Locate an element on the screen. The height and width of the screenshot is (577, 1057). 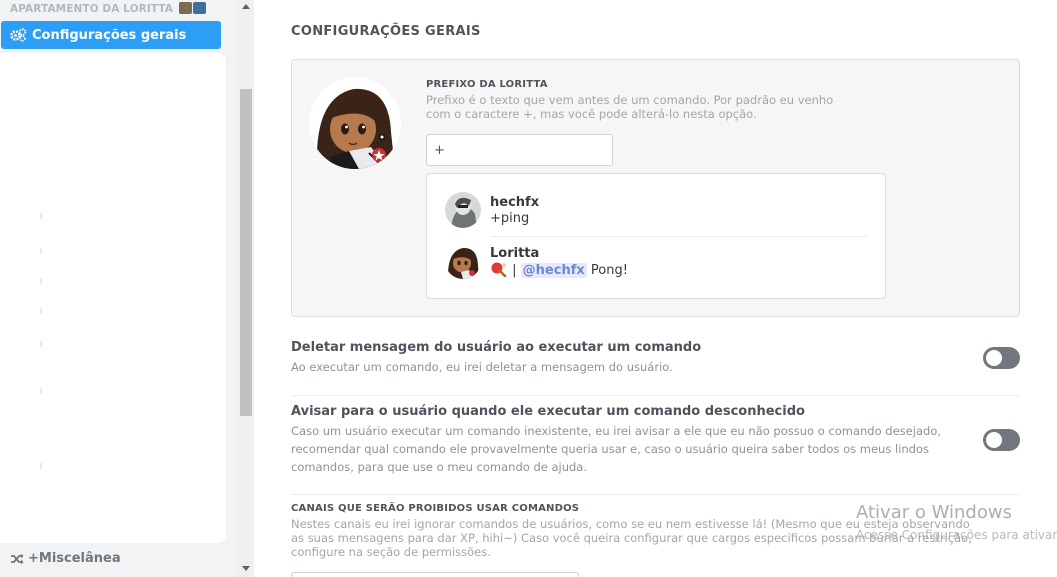
bot-message: | @hechfx Pong! is located at coordinates (559, 270).